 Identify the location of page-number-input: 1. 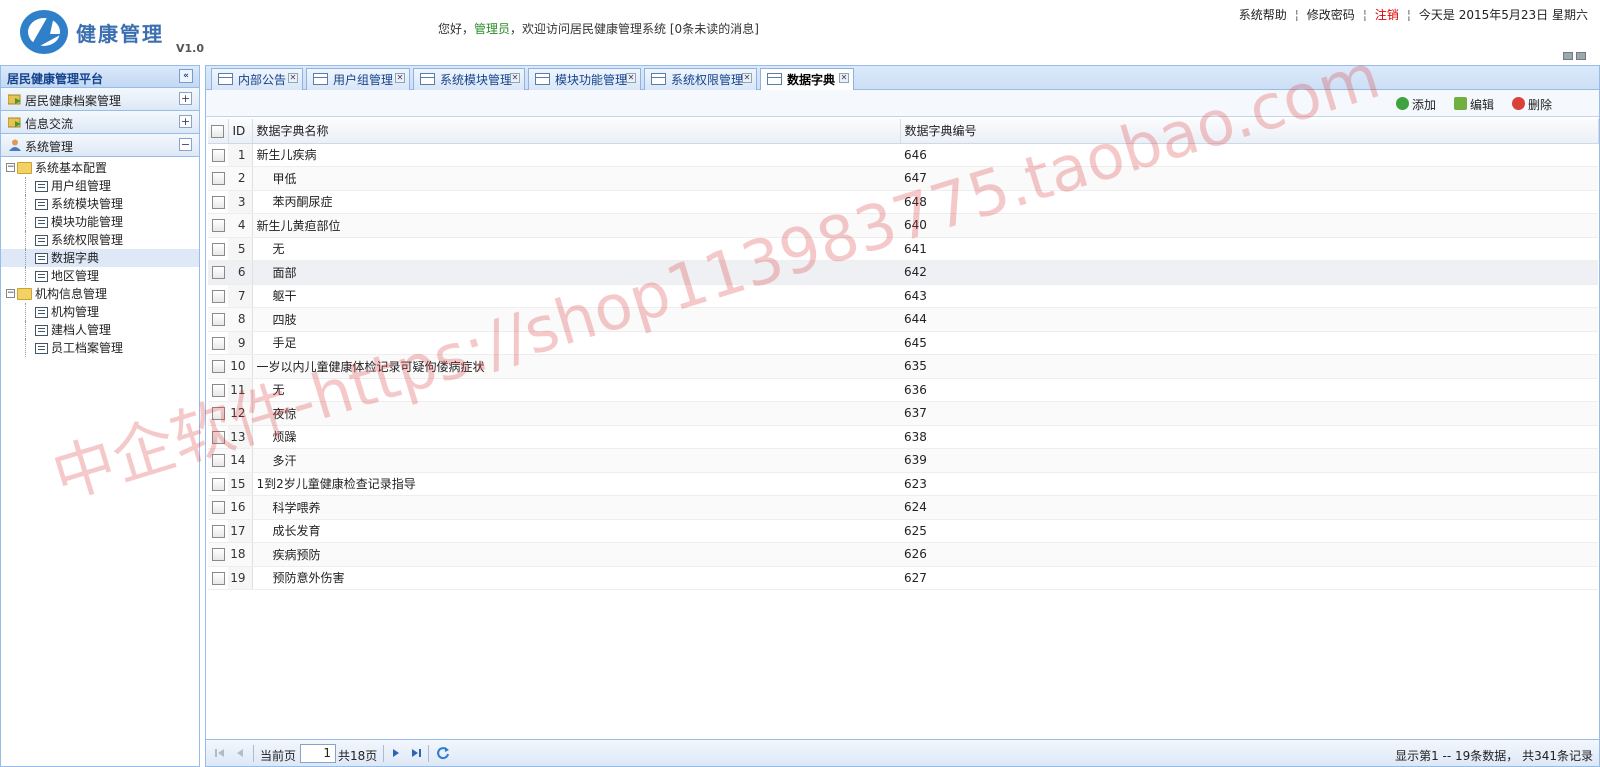
(318, 753).